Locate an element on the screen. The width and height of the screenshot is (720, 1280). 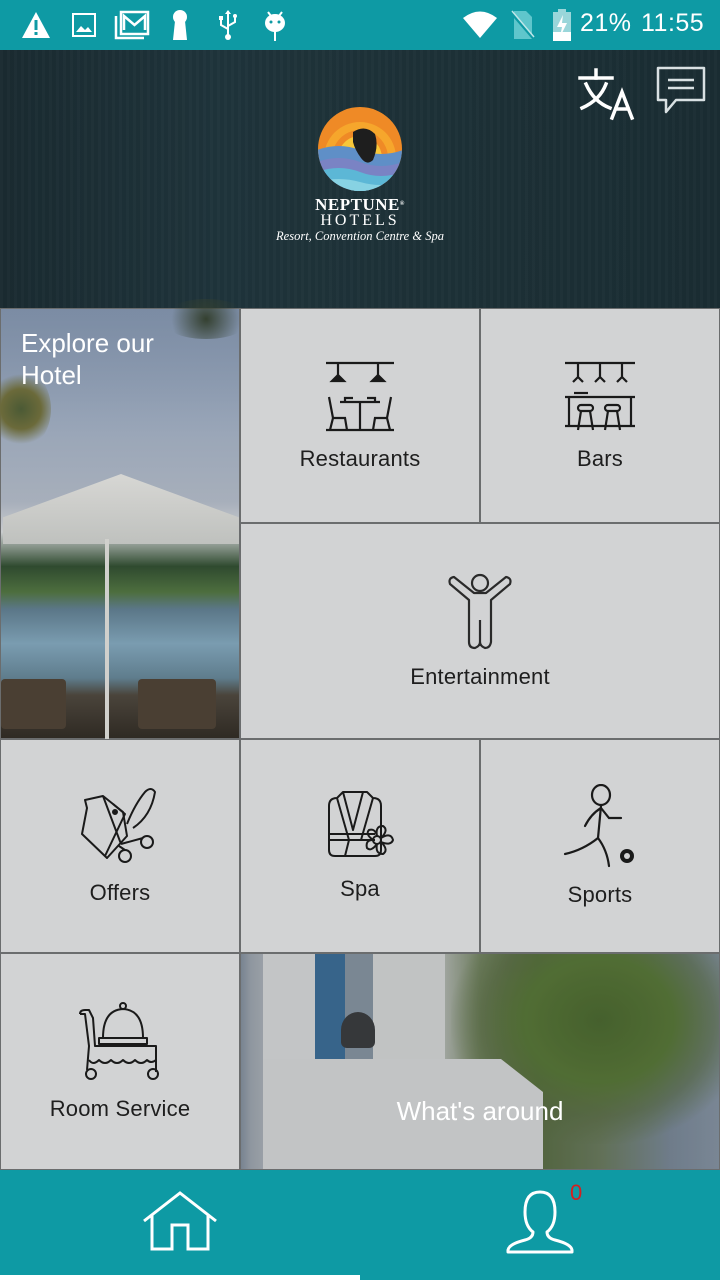
chat-button is located at coordinates (681, 91).